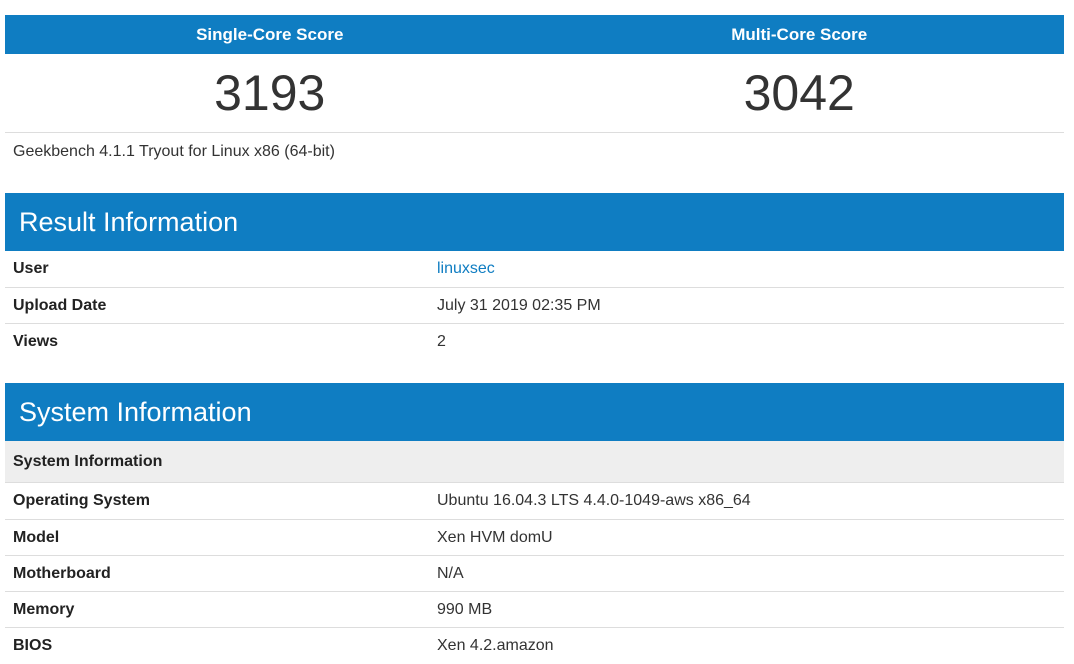 The image size is (1074, 664). I want to click on operating-system-value: Ubuntu 16.04.3 LTS 4.4.0-1049-aws x86_64, so click(594, 500).